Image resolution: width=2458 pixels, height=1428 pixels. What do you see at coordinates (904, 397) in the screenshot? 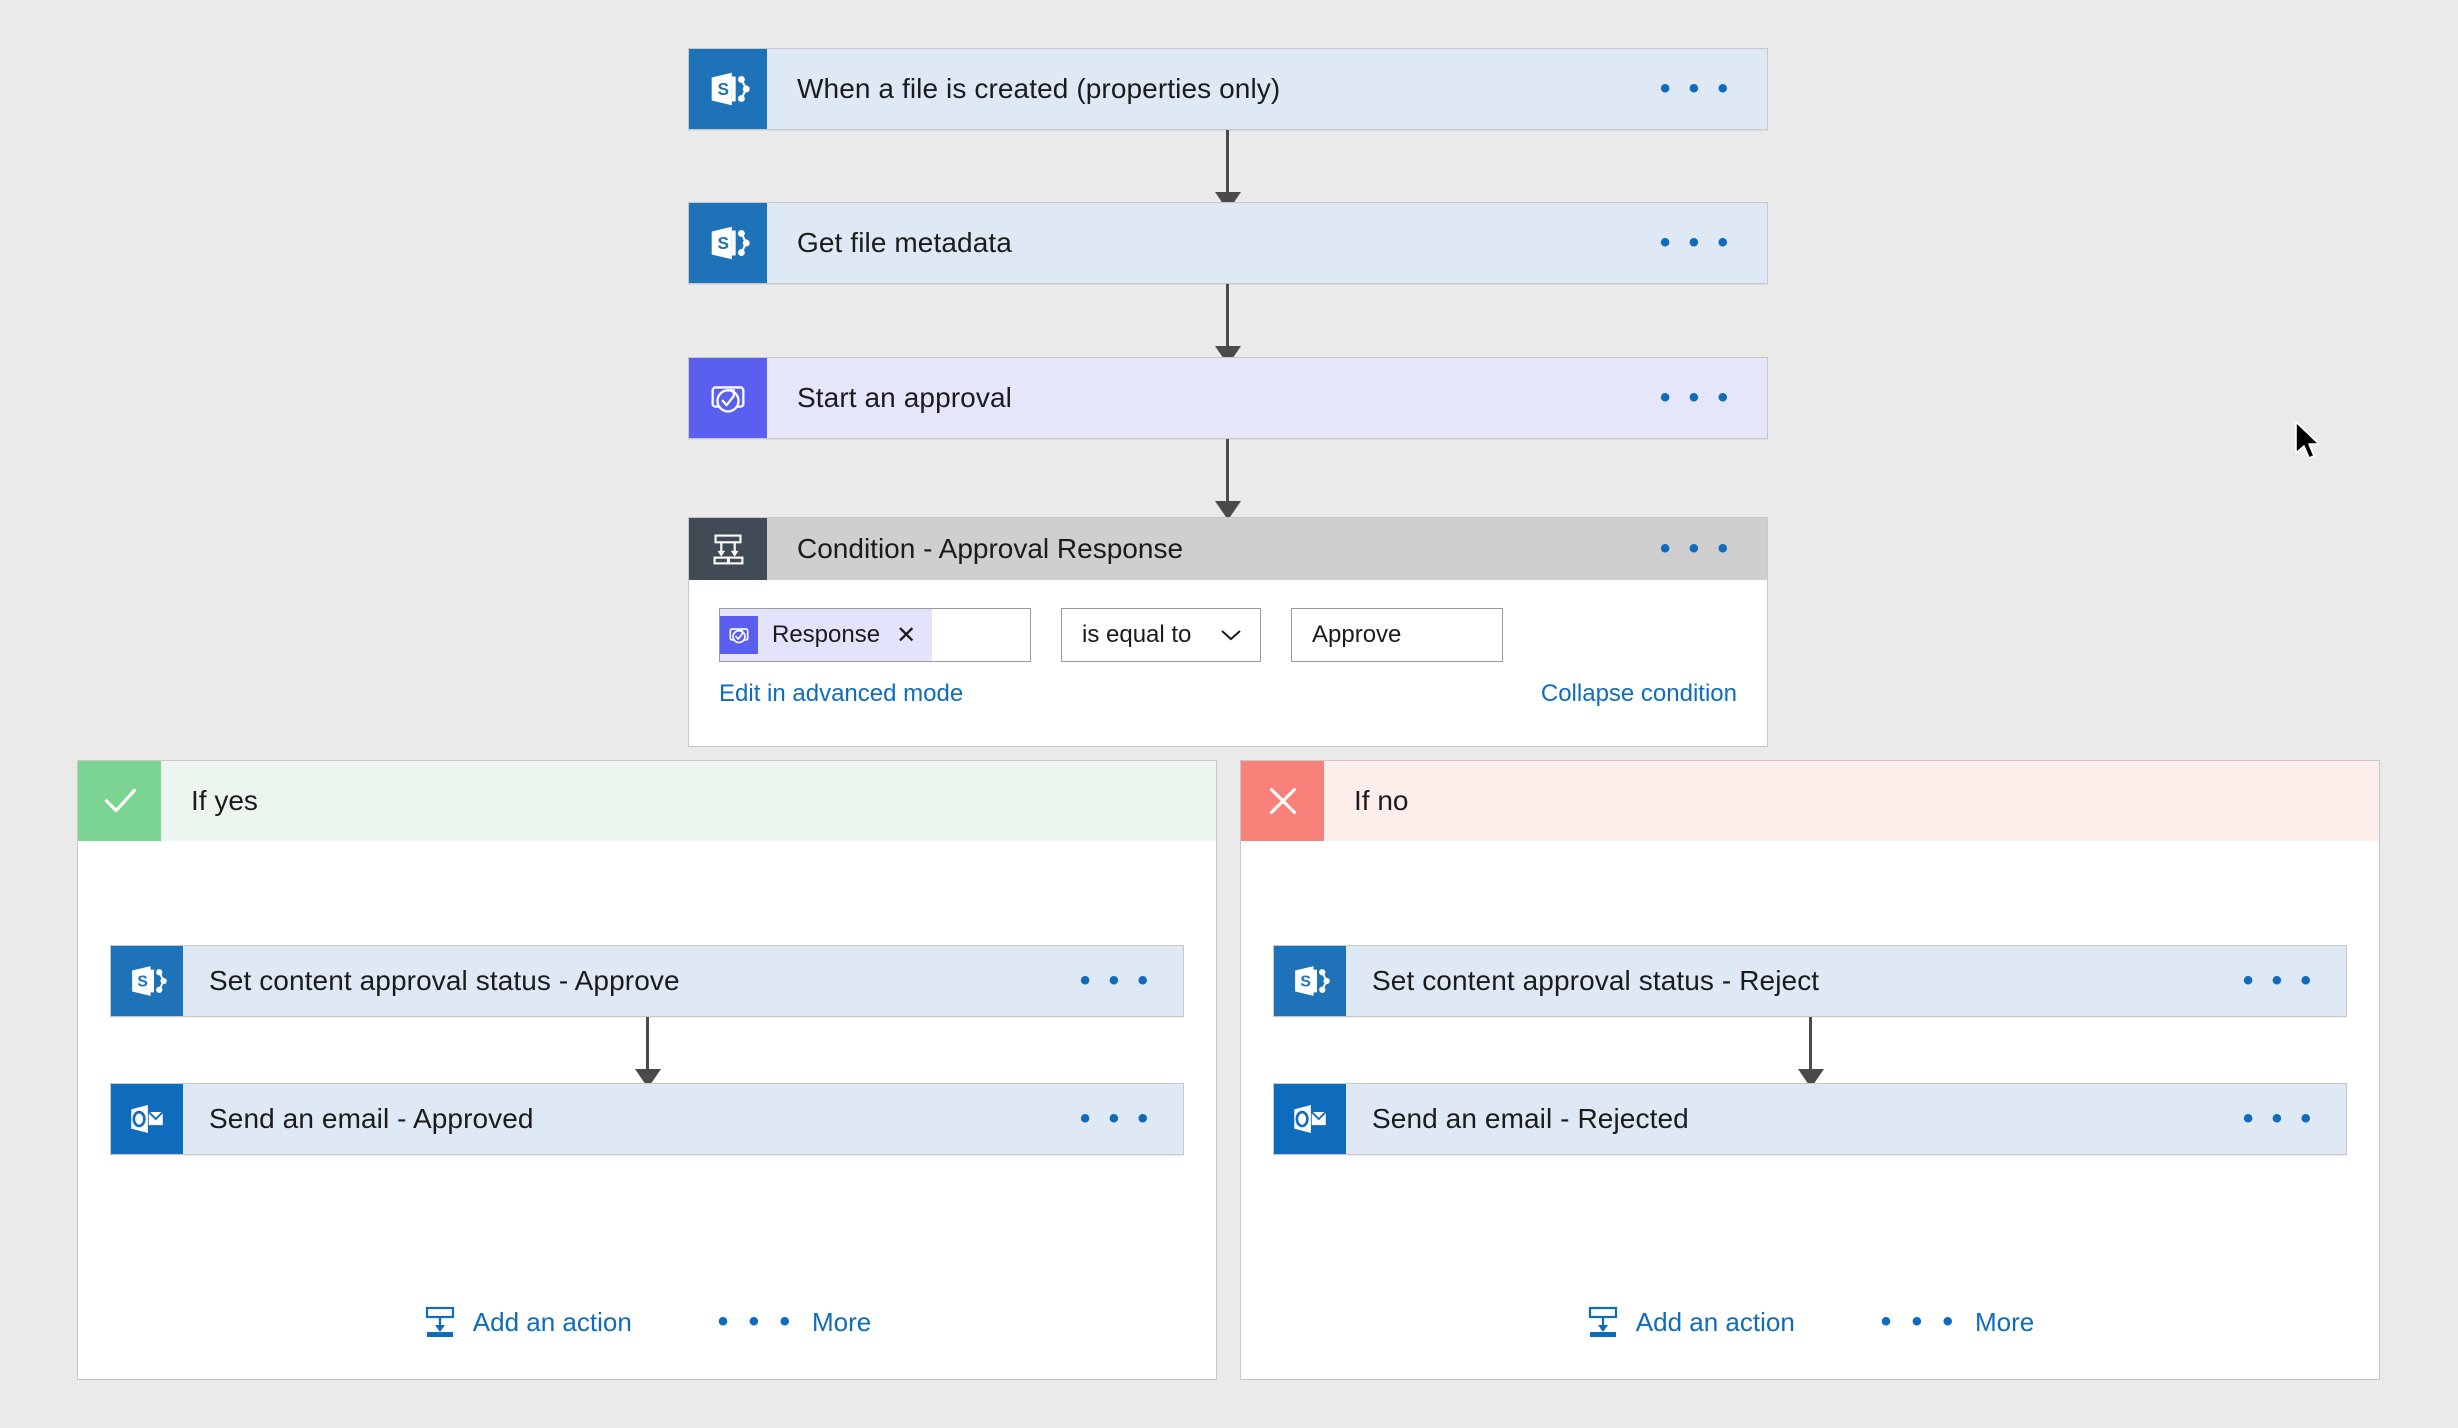
I see `action-title: Start an approval` at bounding box center [904, 397].